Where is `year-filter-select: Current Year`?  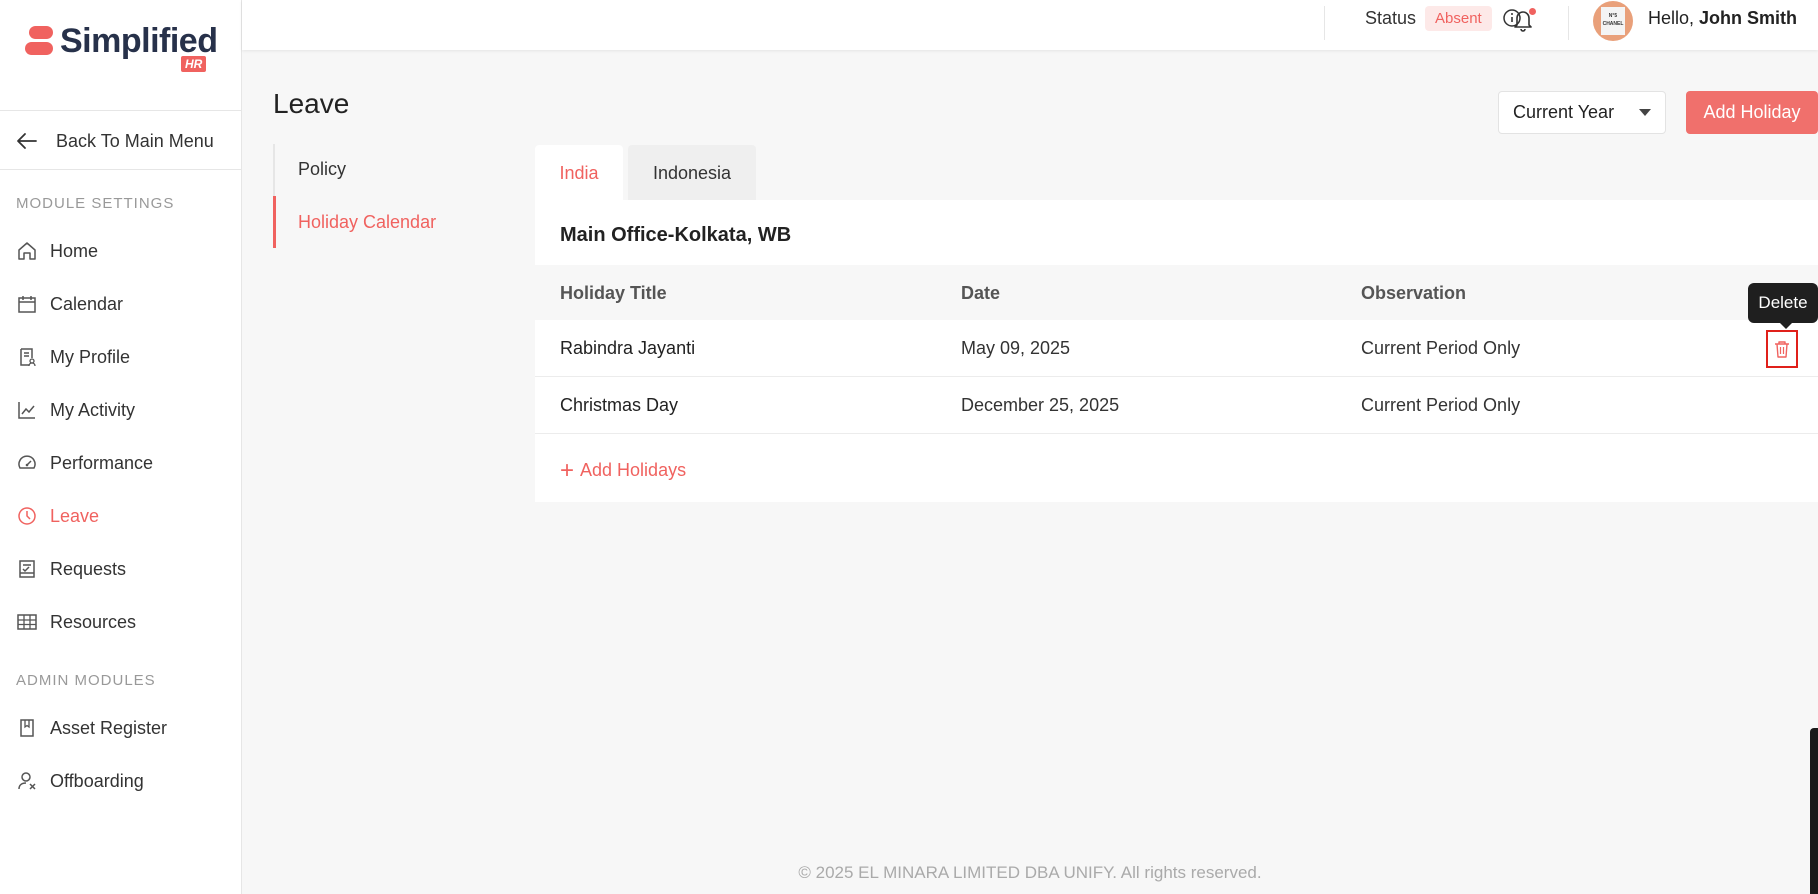 year-filter-select: Current Year is located at coordinates (1582, 112).